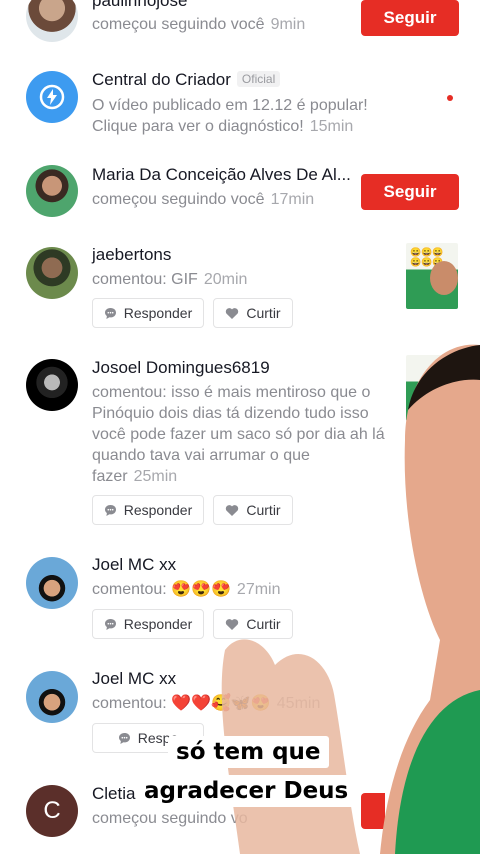 This screenshot has height=854, width=480. What do you see at coordinates (203, 199) in the screenshot?
I see `notification-text: começou seguindo você 17min` at bounding box center [203, 199].